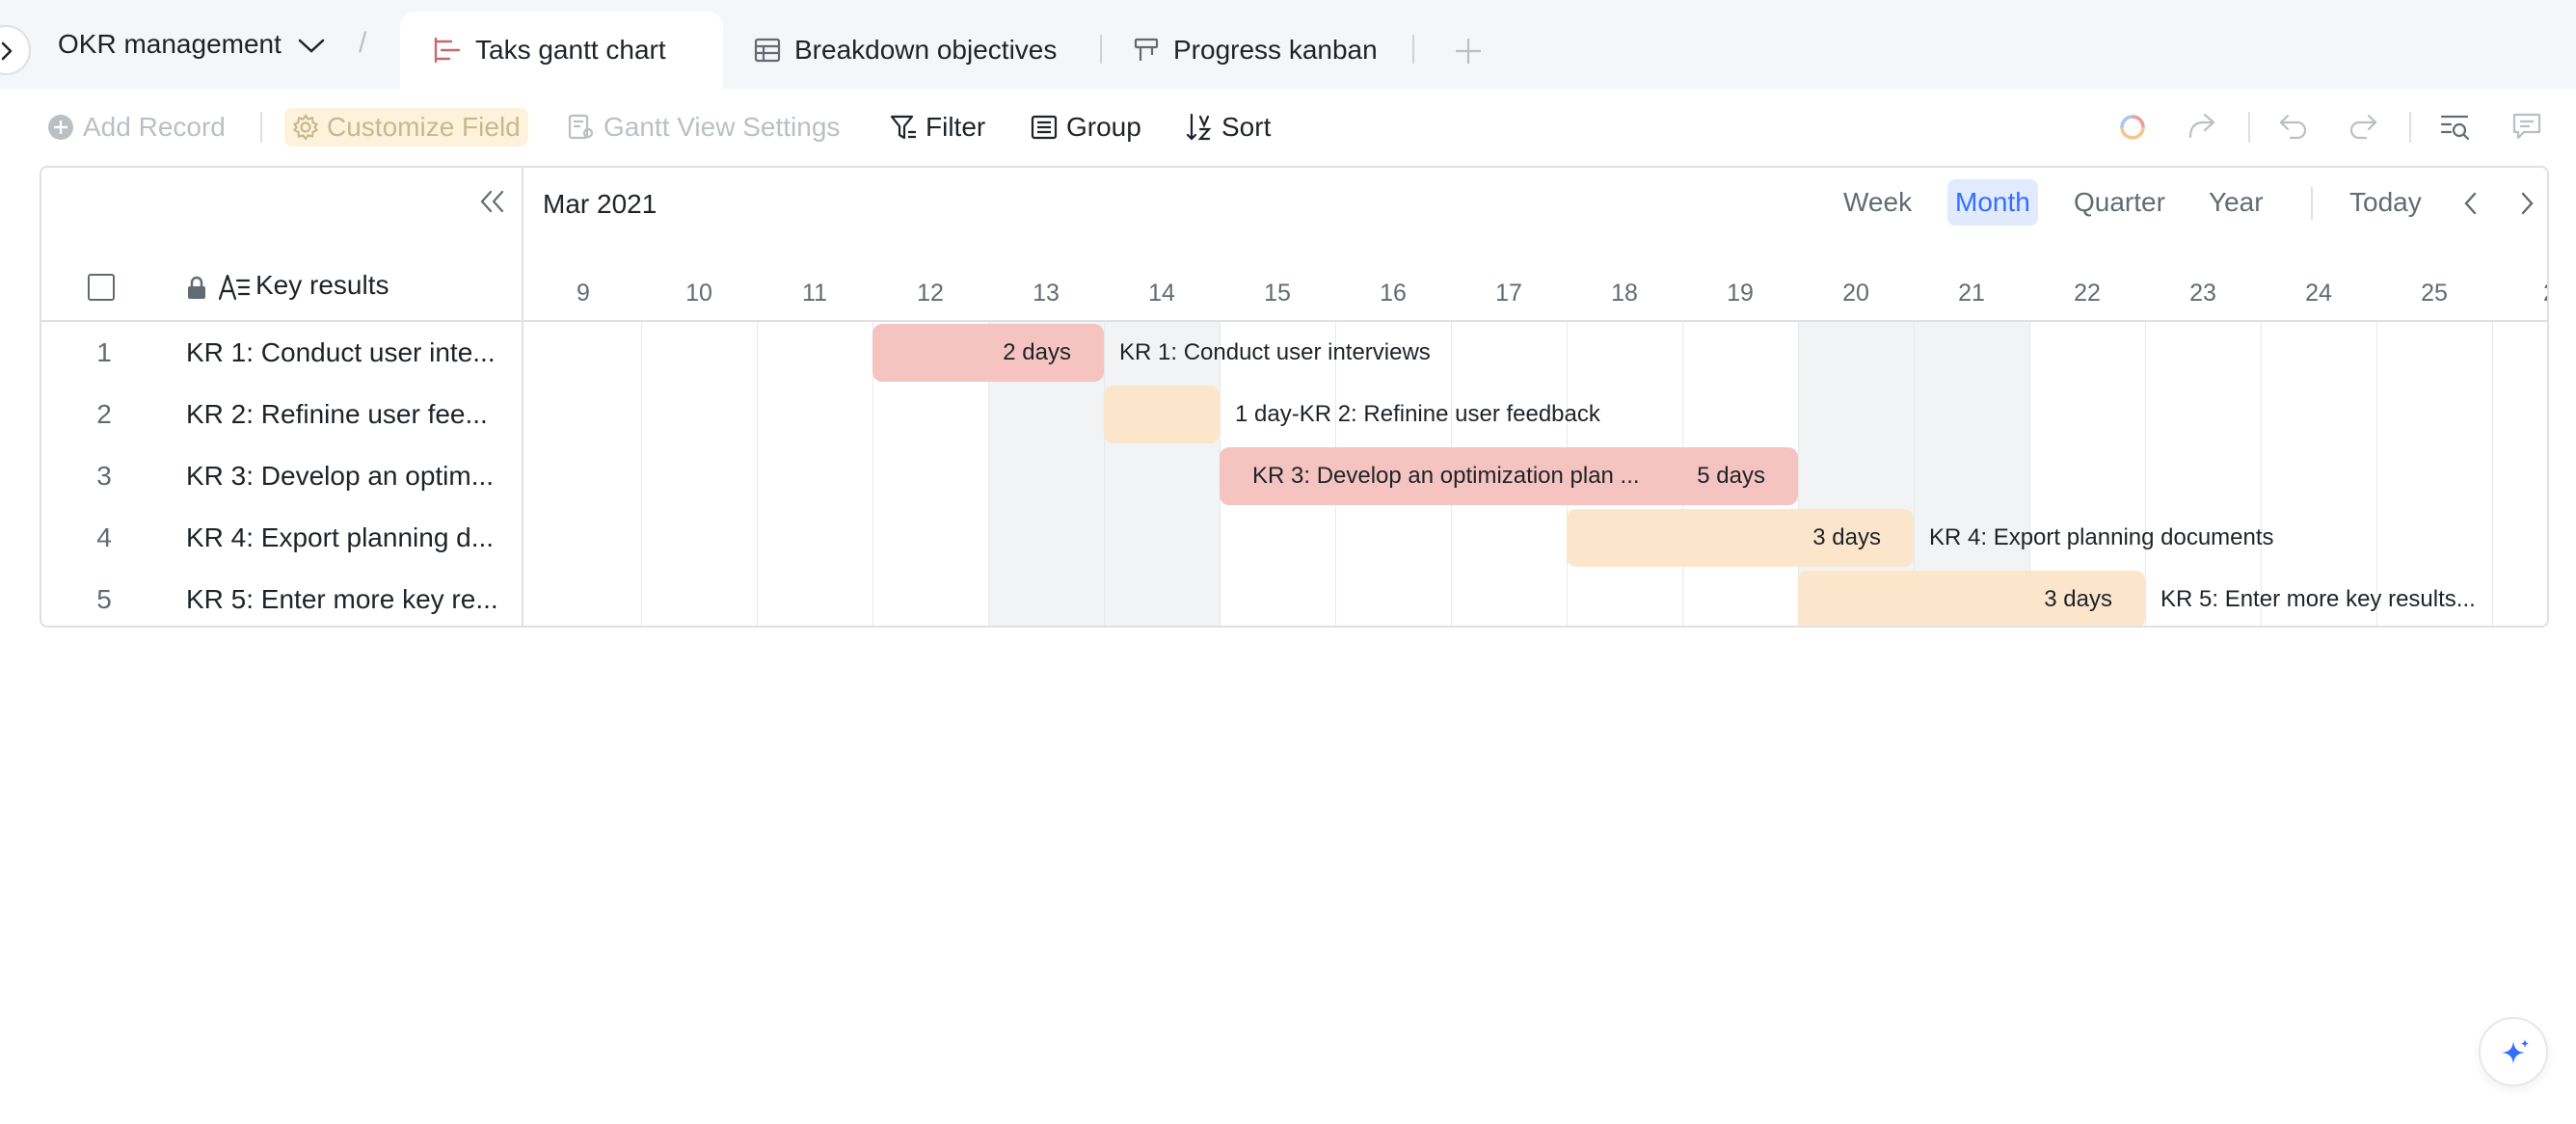 This screenshot has width=2576, height=1124. What do you see at coordinates (2293, 126) in the screenshot?
I see `undo-icon` at bounding box center [2293, 126].